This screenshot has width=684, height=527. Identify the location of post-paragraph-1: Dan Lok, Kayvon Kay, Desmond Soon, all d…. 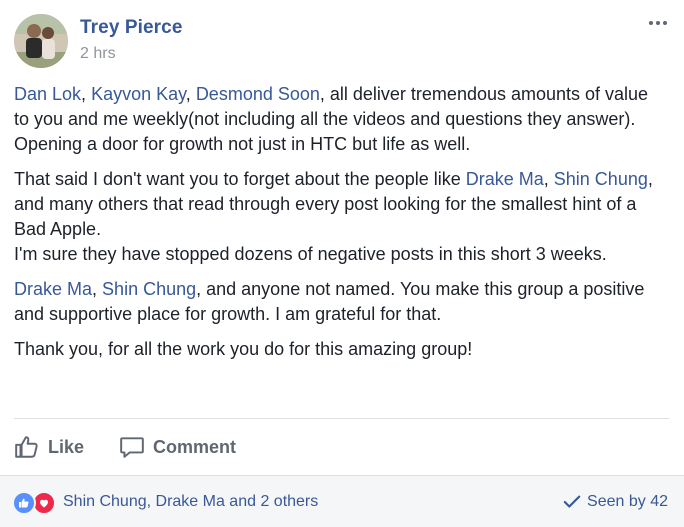
(339, 119).